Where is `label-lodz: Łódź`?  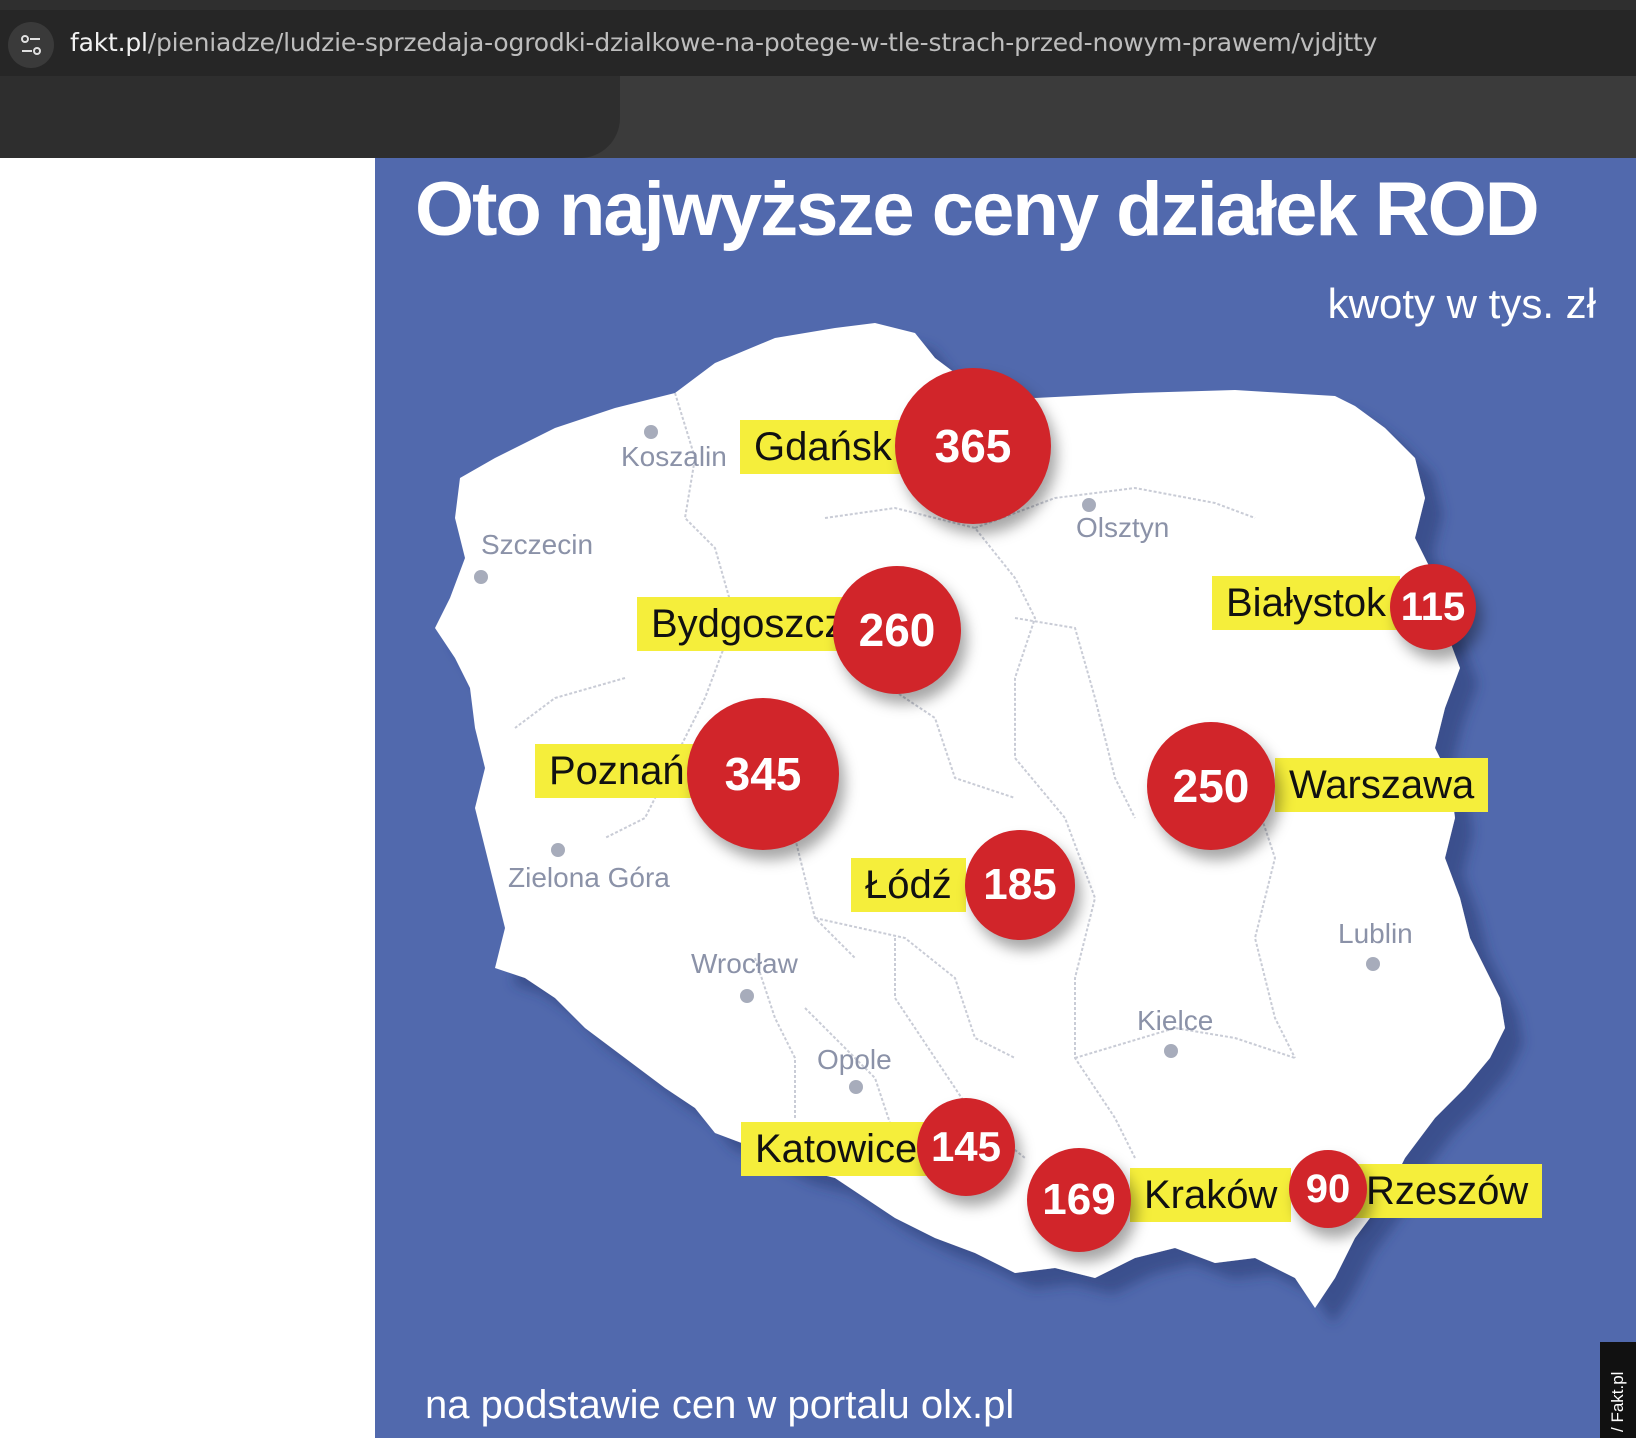
label-lodz: Łódź is located at coordinates (908, 885).